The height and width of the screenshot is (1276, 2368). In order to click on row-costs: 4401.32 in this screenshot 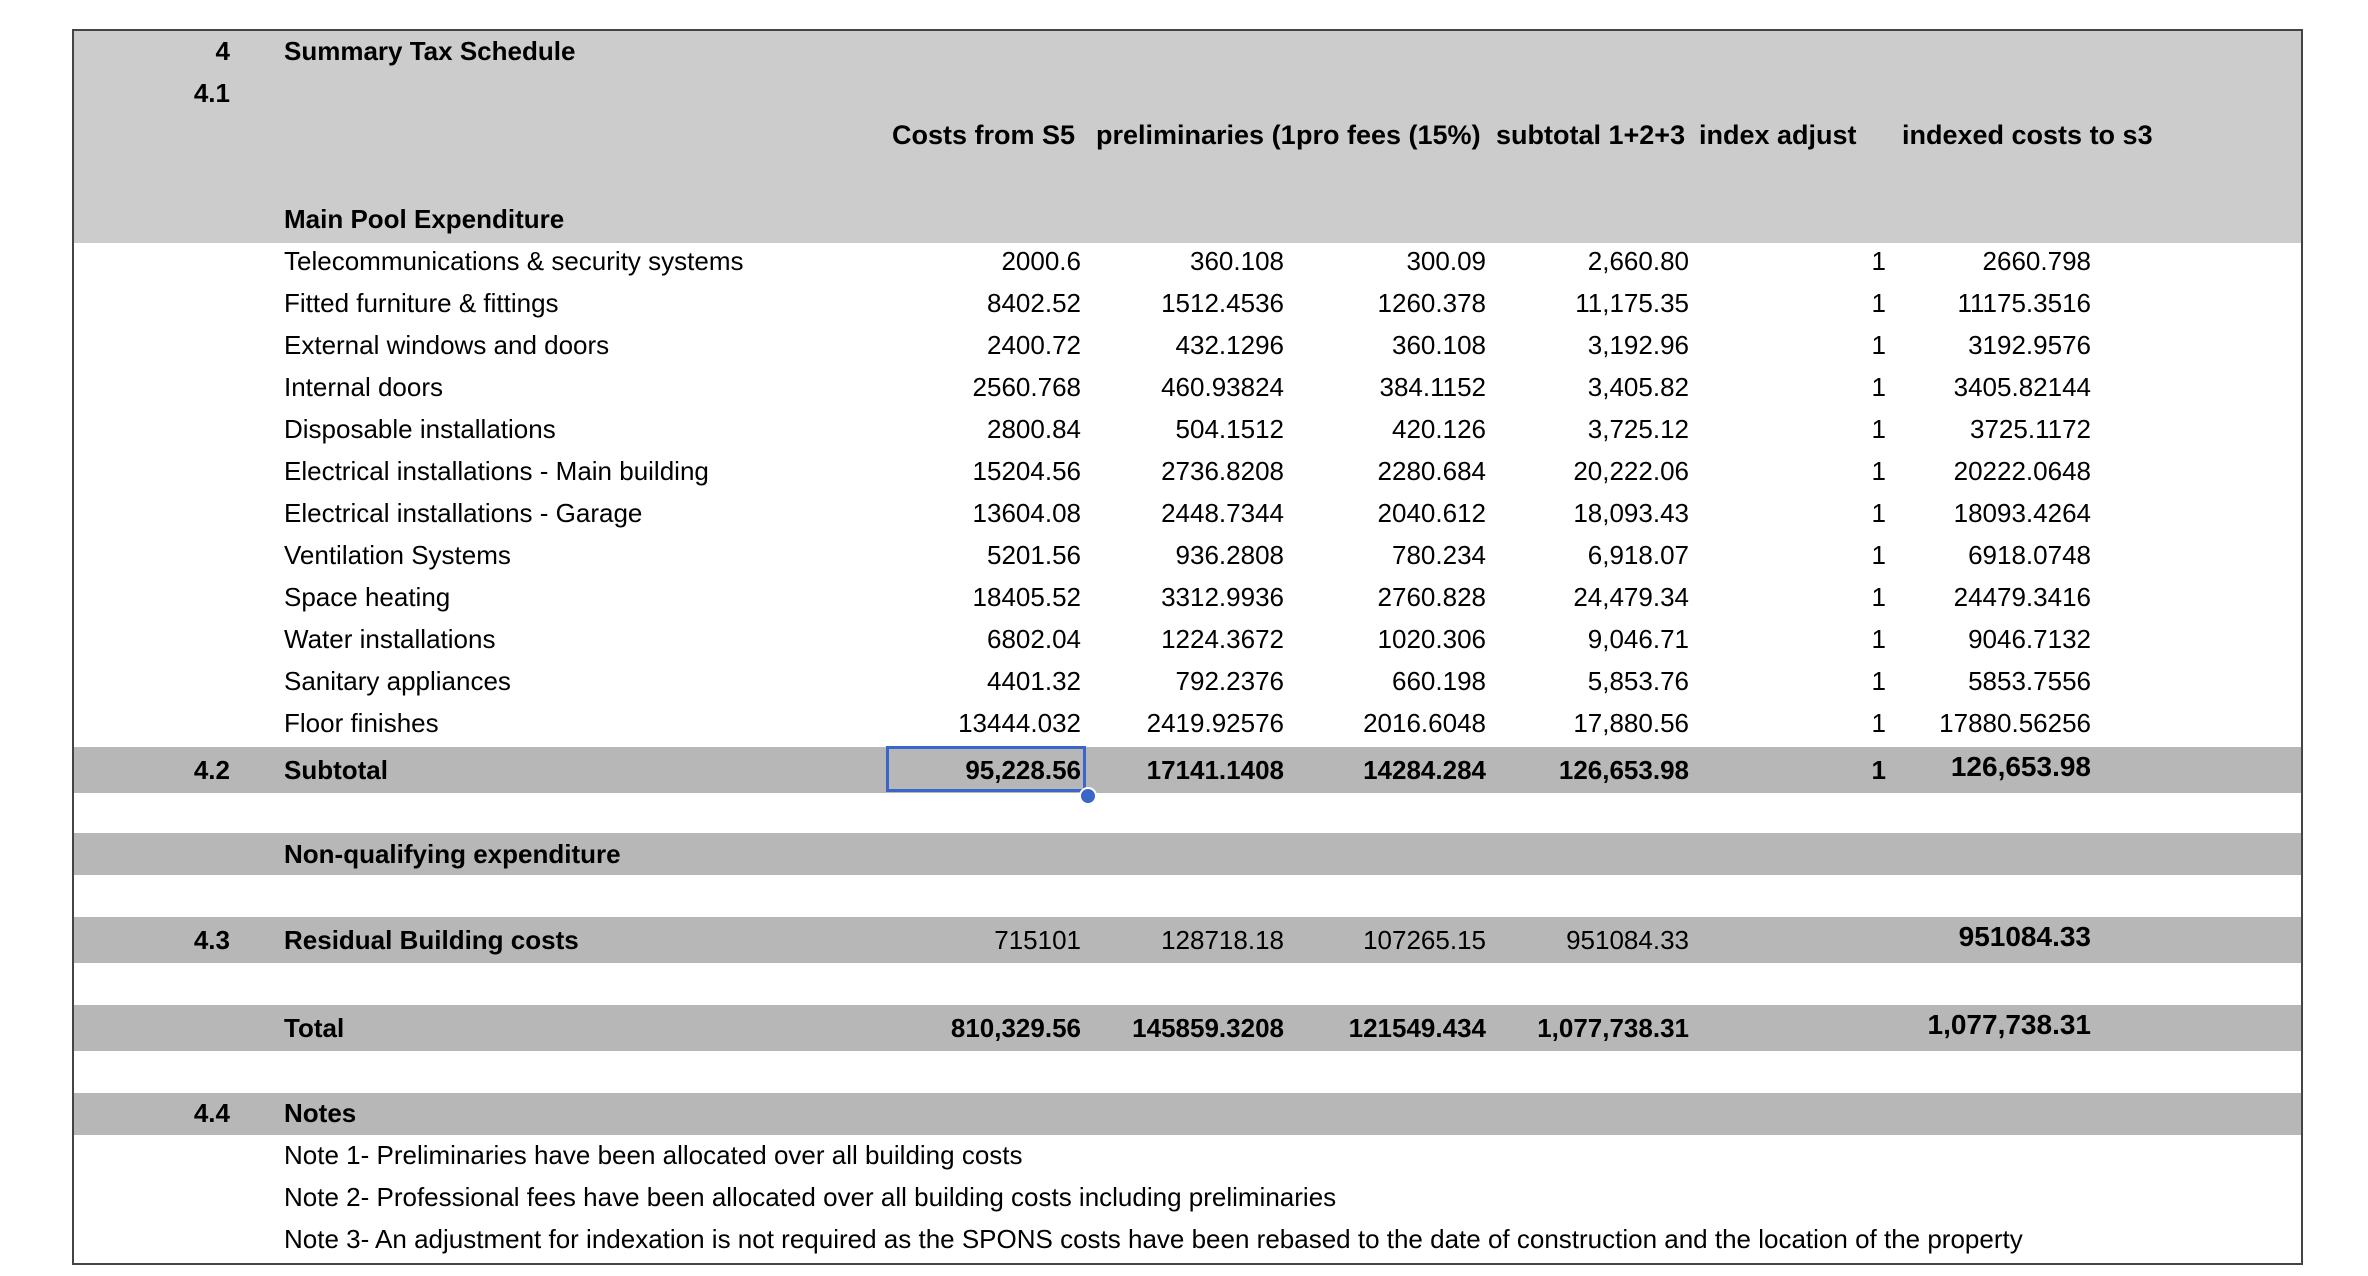, I will do `click(1034, 681)`.